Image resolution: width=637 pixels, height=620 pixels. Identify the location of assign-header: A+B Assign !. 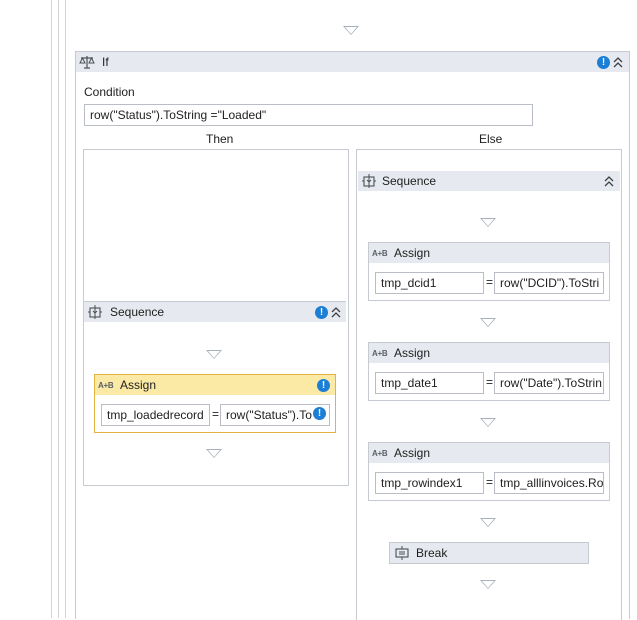
(215, 385).